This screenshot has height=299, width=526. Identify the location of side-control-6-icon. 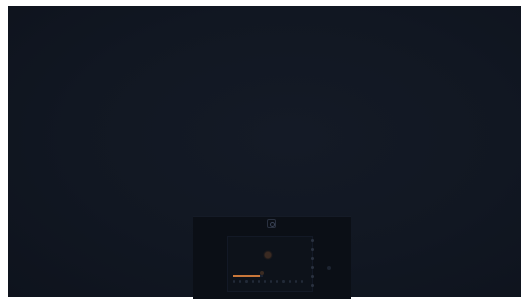
(312, 285).